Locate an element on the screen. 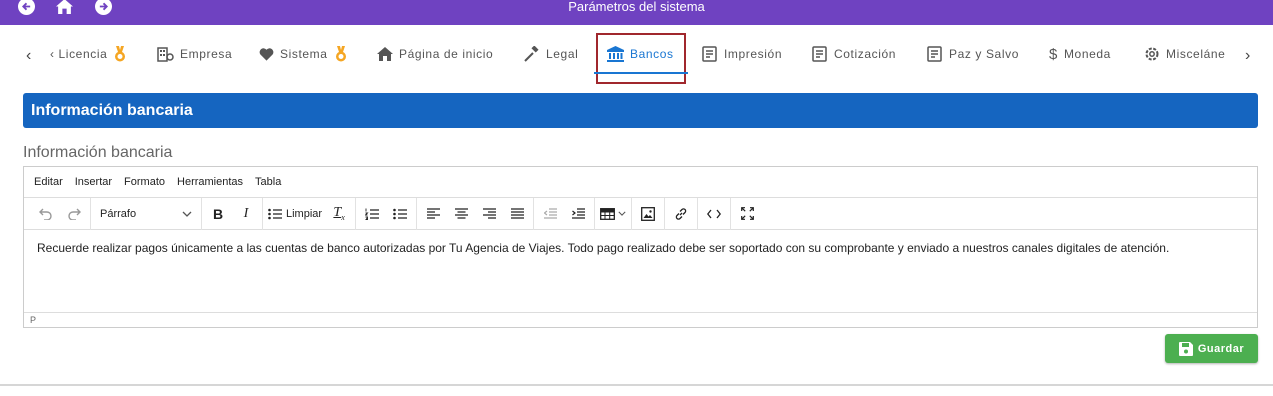 The height and width of the screenshot is (396, 1273). menu-insertar: Insertar is located at coordinates (93, 182).